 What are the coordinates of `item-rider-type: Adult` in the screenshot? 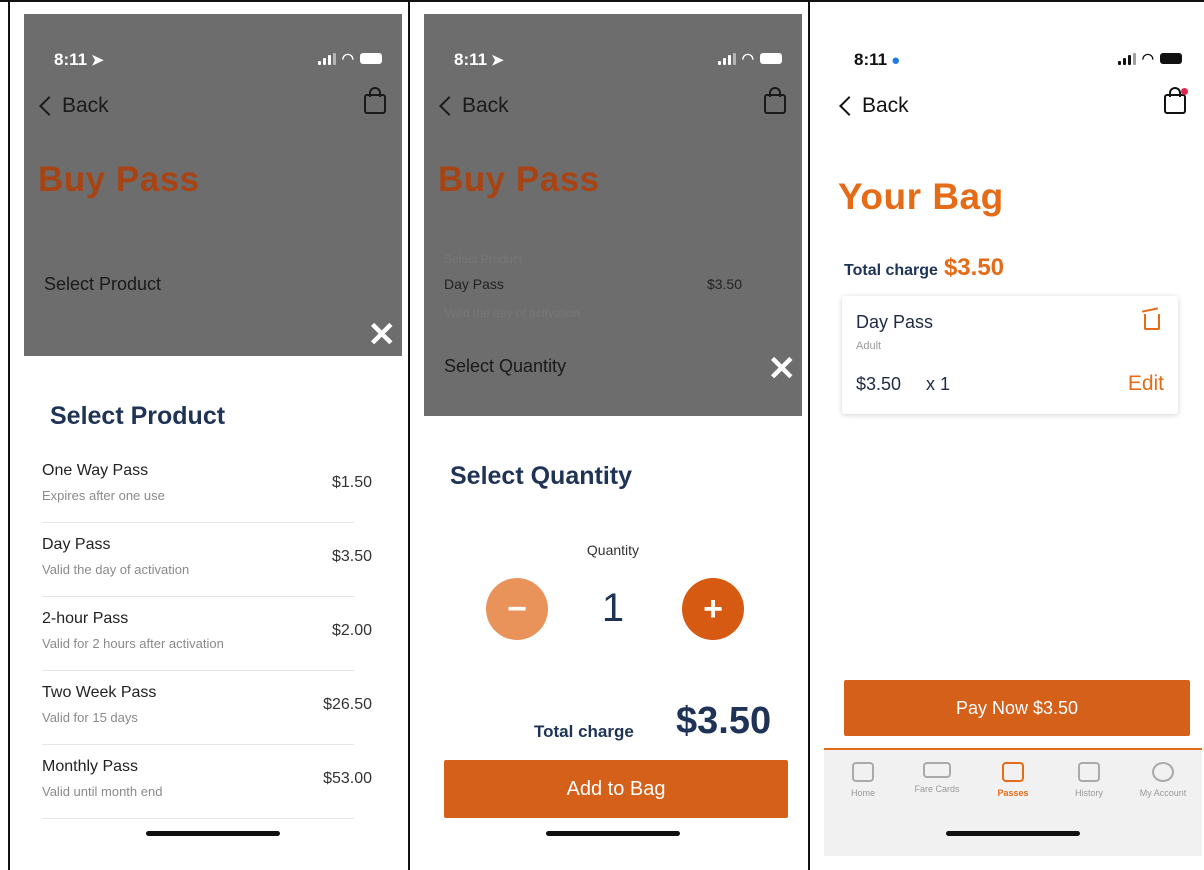 It's located at (869, 346).